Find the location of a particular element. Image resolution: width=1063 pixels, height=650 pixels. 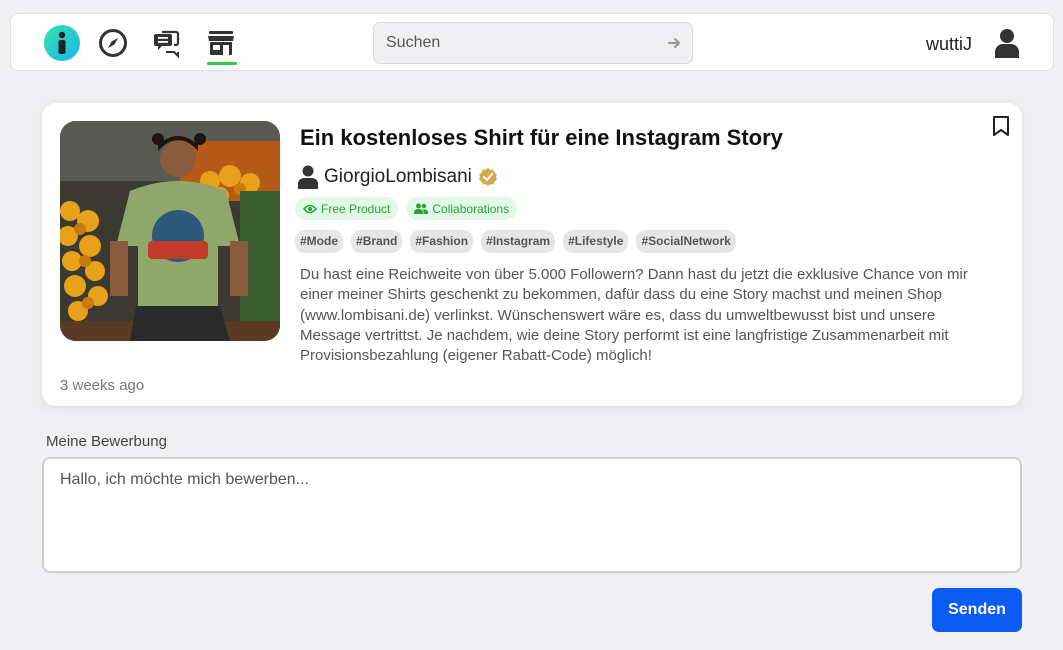

badge-free-product: Free Product is located at coordinates (347, 208).